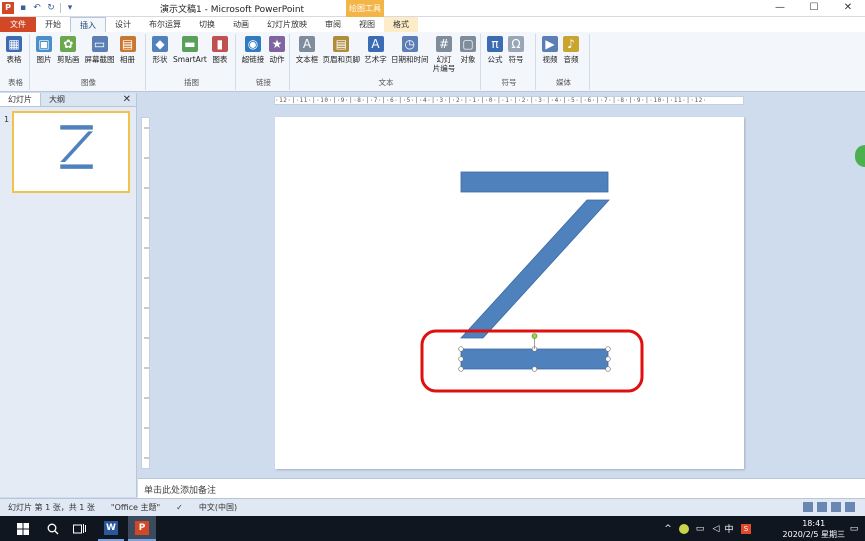 This screenshot has height=541, width=865. I want to click on equation-icon: π, so click(495, 44).